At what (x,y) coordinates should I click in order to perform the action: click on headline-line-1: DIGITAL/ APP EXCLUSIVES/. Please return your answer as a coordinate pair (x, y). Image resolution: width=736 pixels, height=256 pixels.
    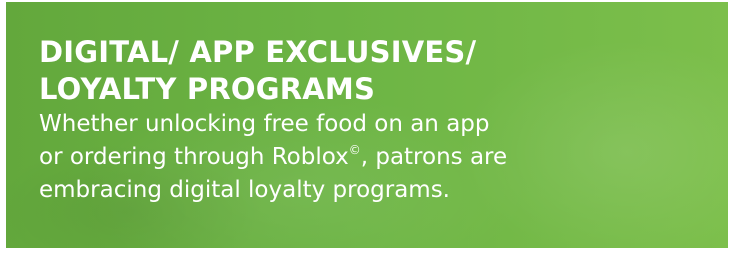
    Looking at the image, I should click on (258, 52).